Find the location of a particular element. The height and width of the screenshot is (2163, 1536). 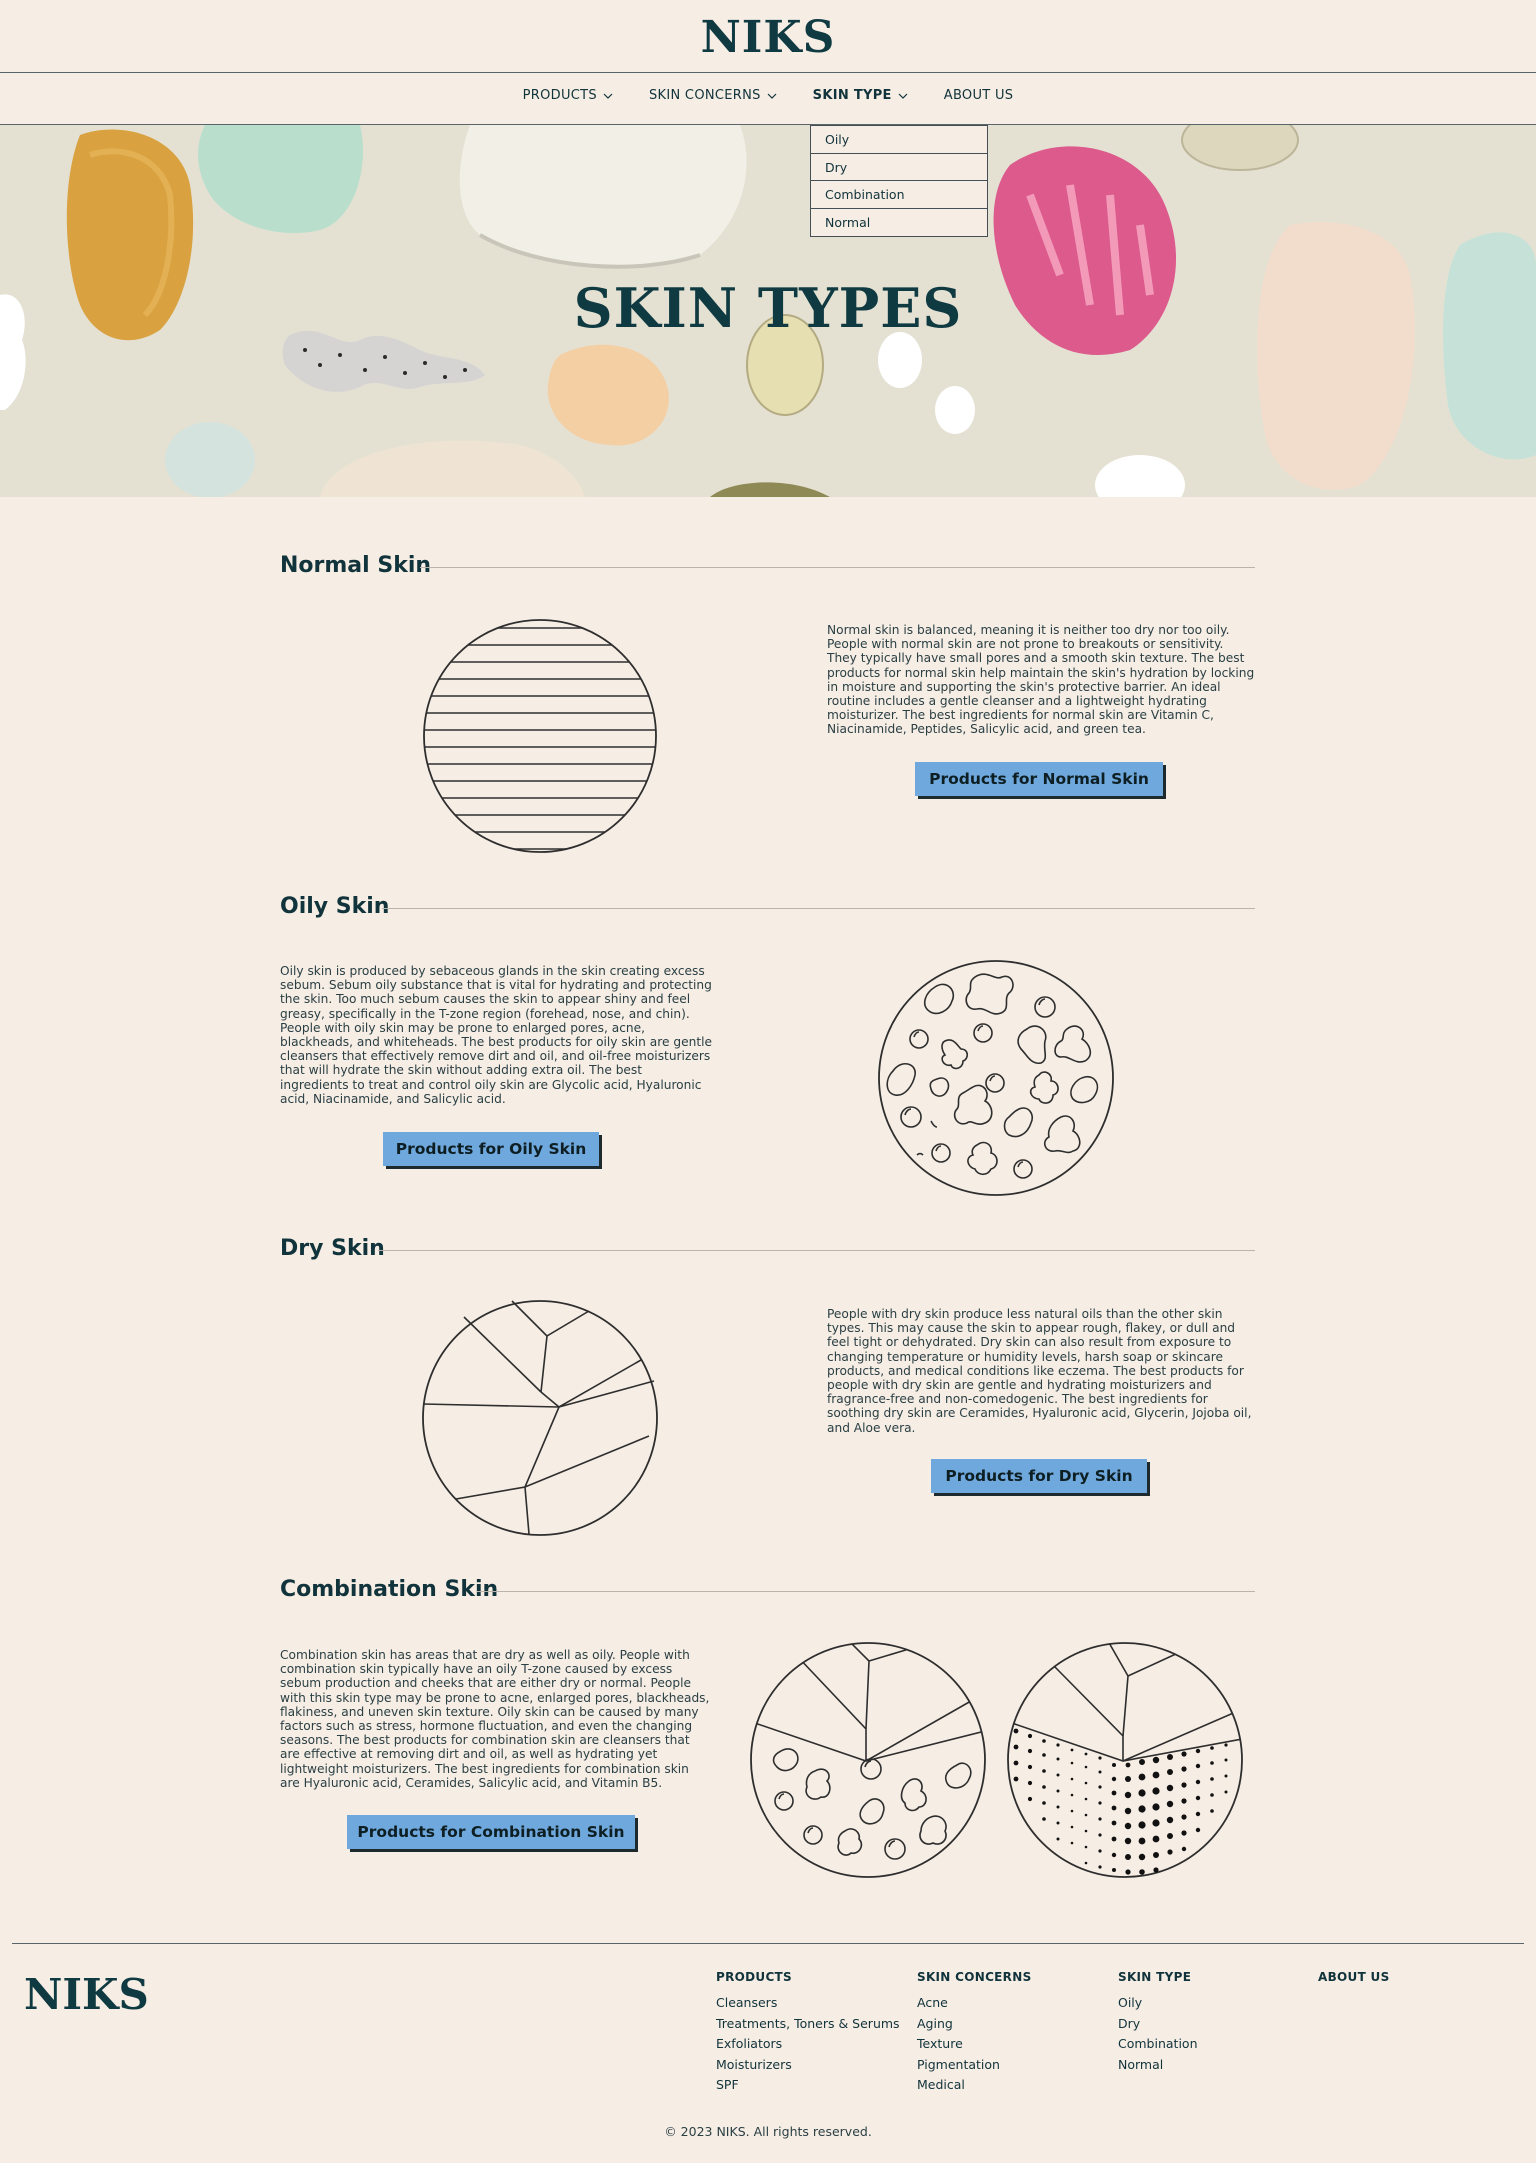

section-title-oily: Oily Skin is located at coordinates (335, 906).